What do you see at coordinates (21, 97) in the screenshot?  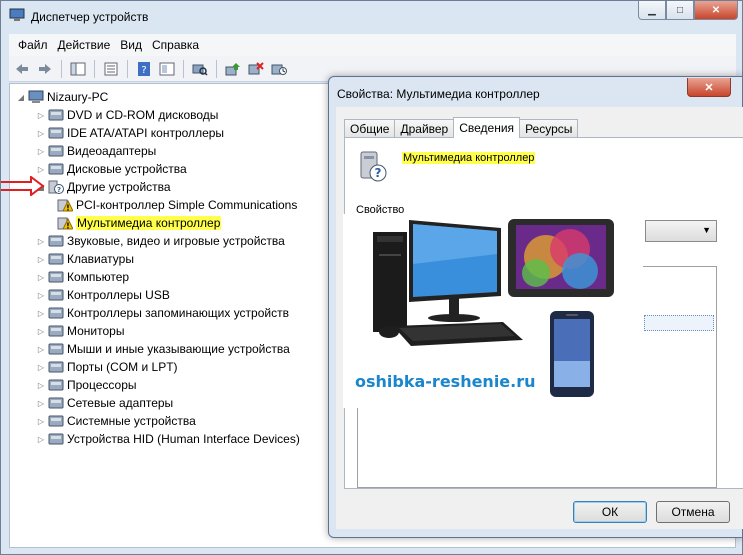 I see `collapse-arrow-icon: ◢` at bounding box center [21, 97].